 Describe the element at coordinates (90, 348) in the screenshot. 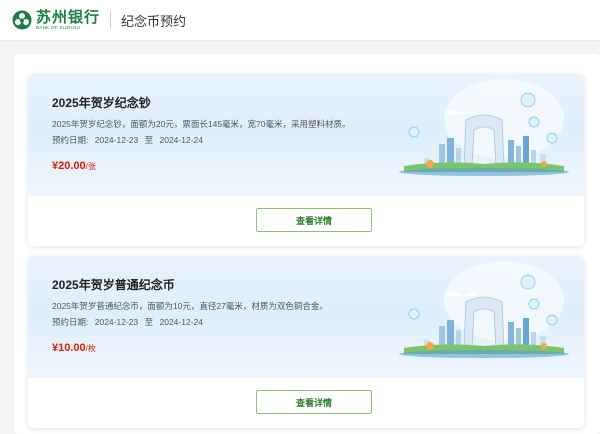

I see `price-unit: /枚` at that location.